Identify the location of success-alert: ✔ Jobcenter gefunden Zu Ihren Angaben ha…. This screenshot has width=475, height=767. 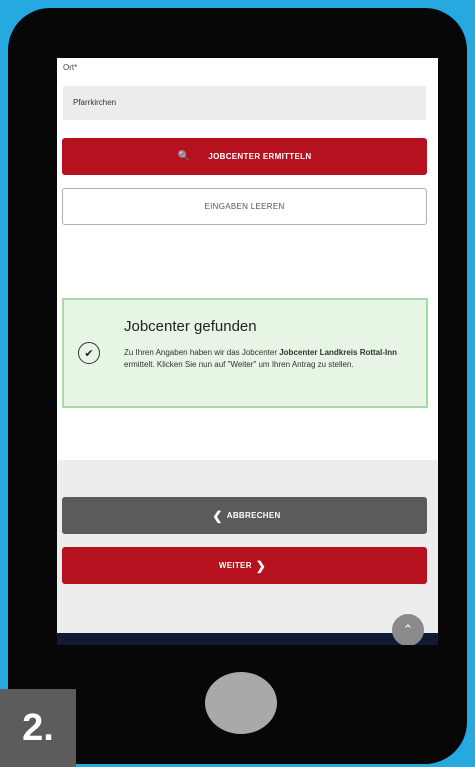
(245, 353).